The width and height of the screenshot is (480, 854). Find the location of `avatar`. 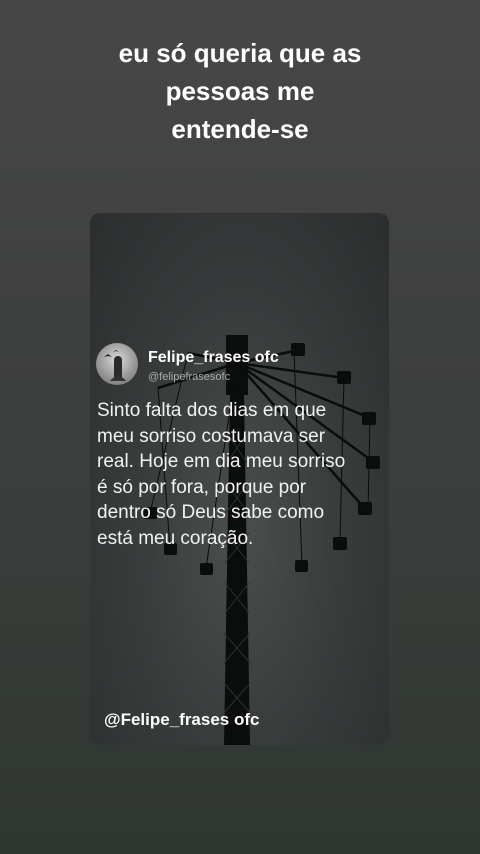

avatar is located at coordinates (117, 364).